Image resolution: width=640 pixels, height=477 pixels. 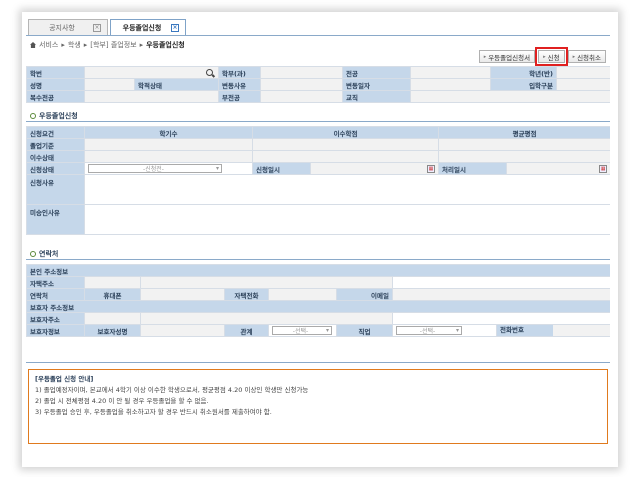 What do you see at coordinates (346, 189) in the screenshot?
I see `apply-reason-textarea` at bounding box center [346, 189].